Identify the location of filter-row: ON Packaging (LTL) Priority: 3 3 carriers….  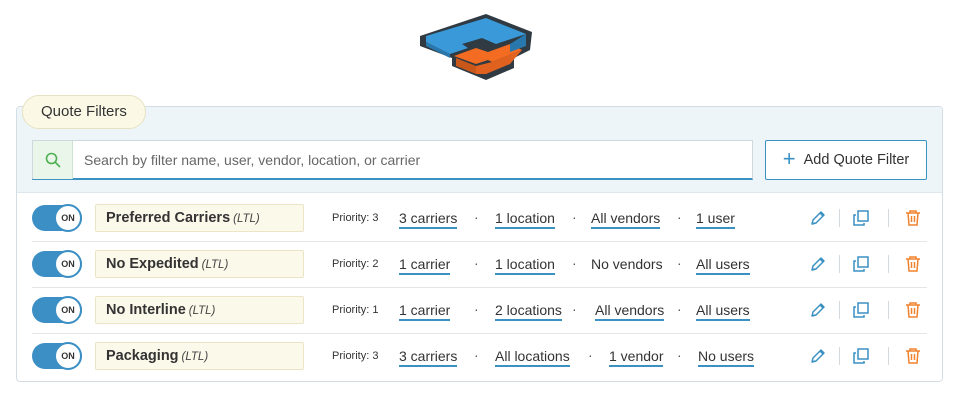
(479, 357).